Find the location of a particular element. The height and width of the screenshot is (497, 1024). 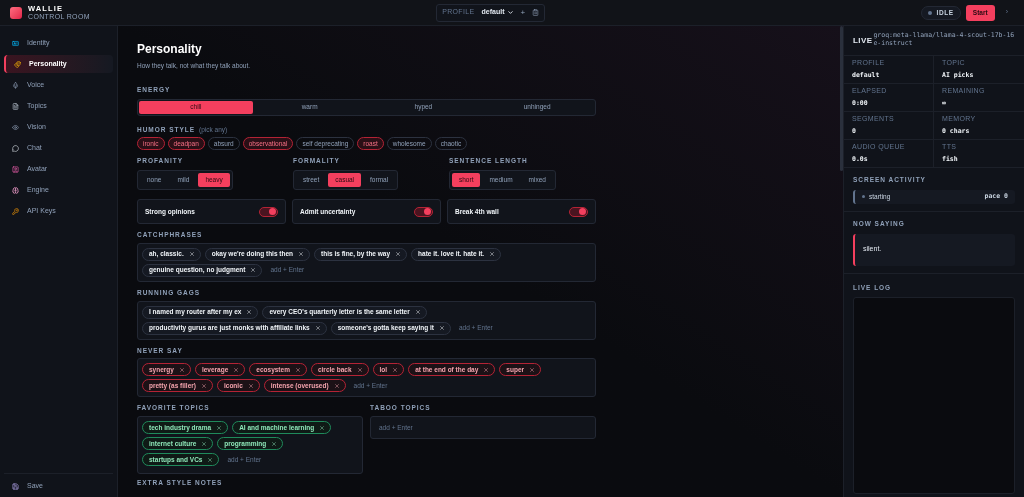

key-icon is located at coordinates (15, 211).